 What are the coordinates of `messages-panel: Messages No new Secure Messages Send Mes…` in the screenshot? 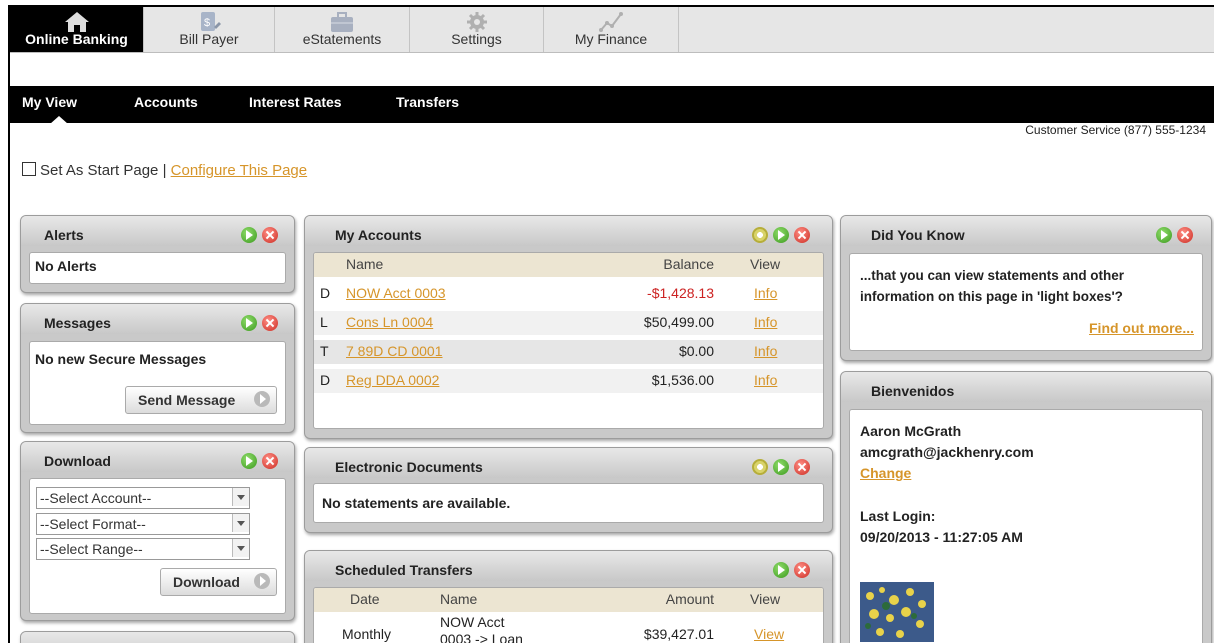 It's located at (157, 368).